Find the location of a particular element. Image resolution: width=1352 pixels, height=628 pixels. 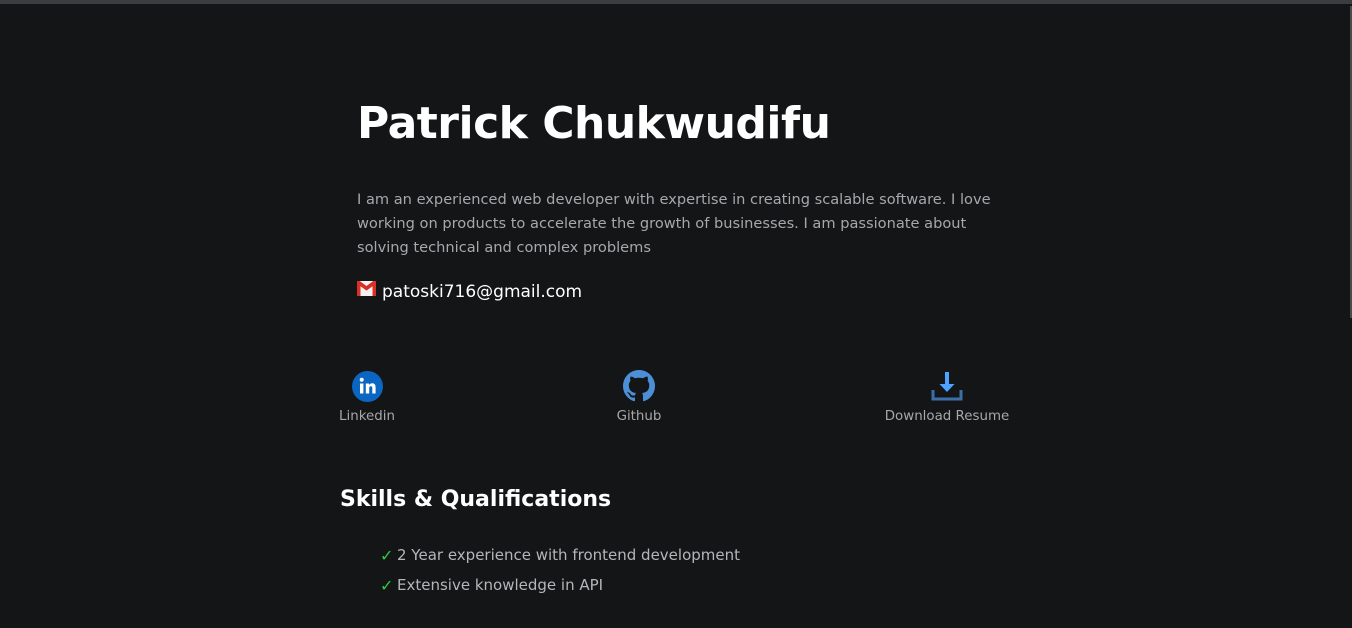

list-item: ✓ Extensive knowledge in API is located at coordinates (560, 585).